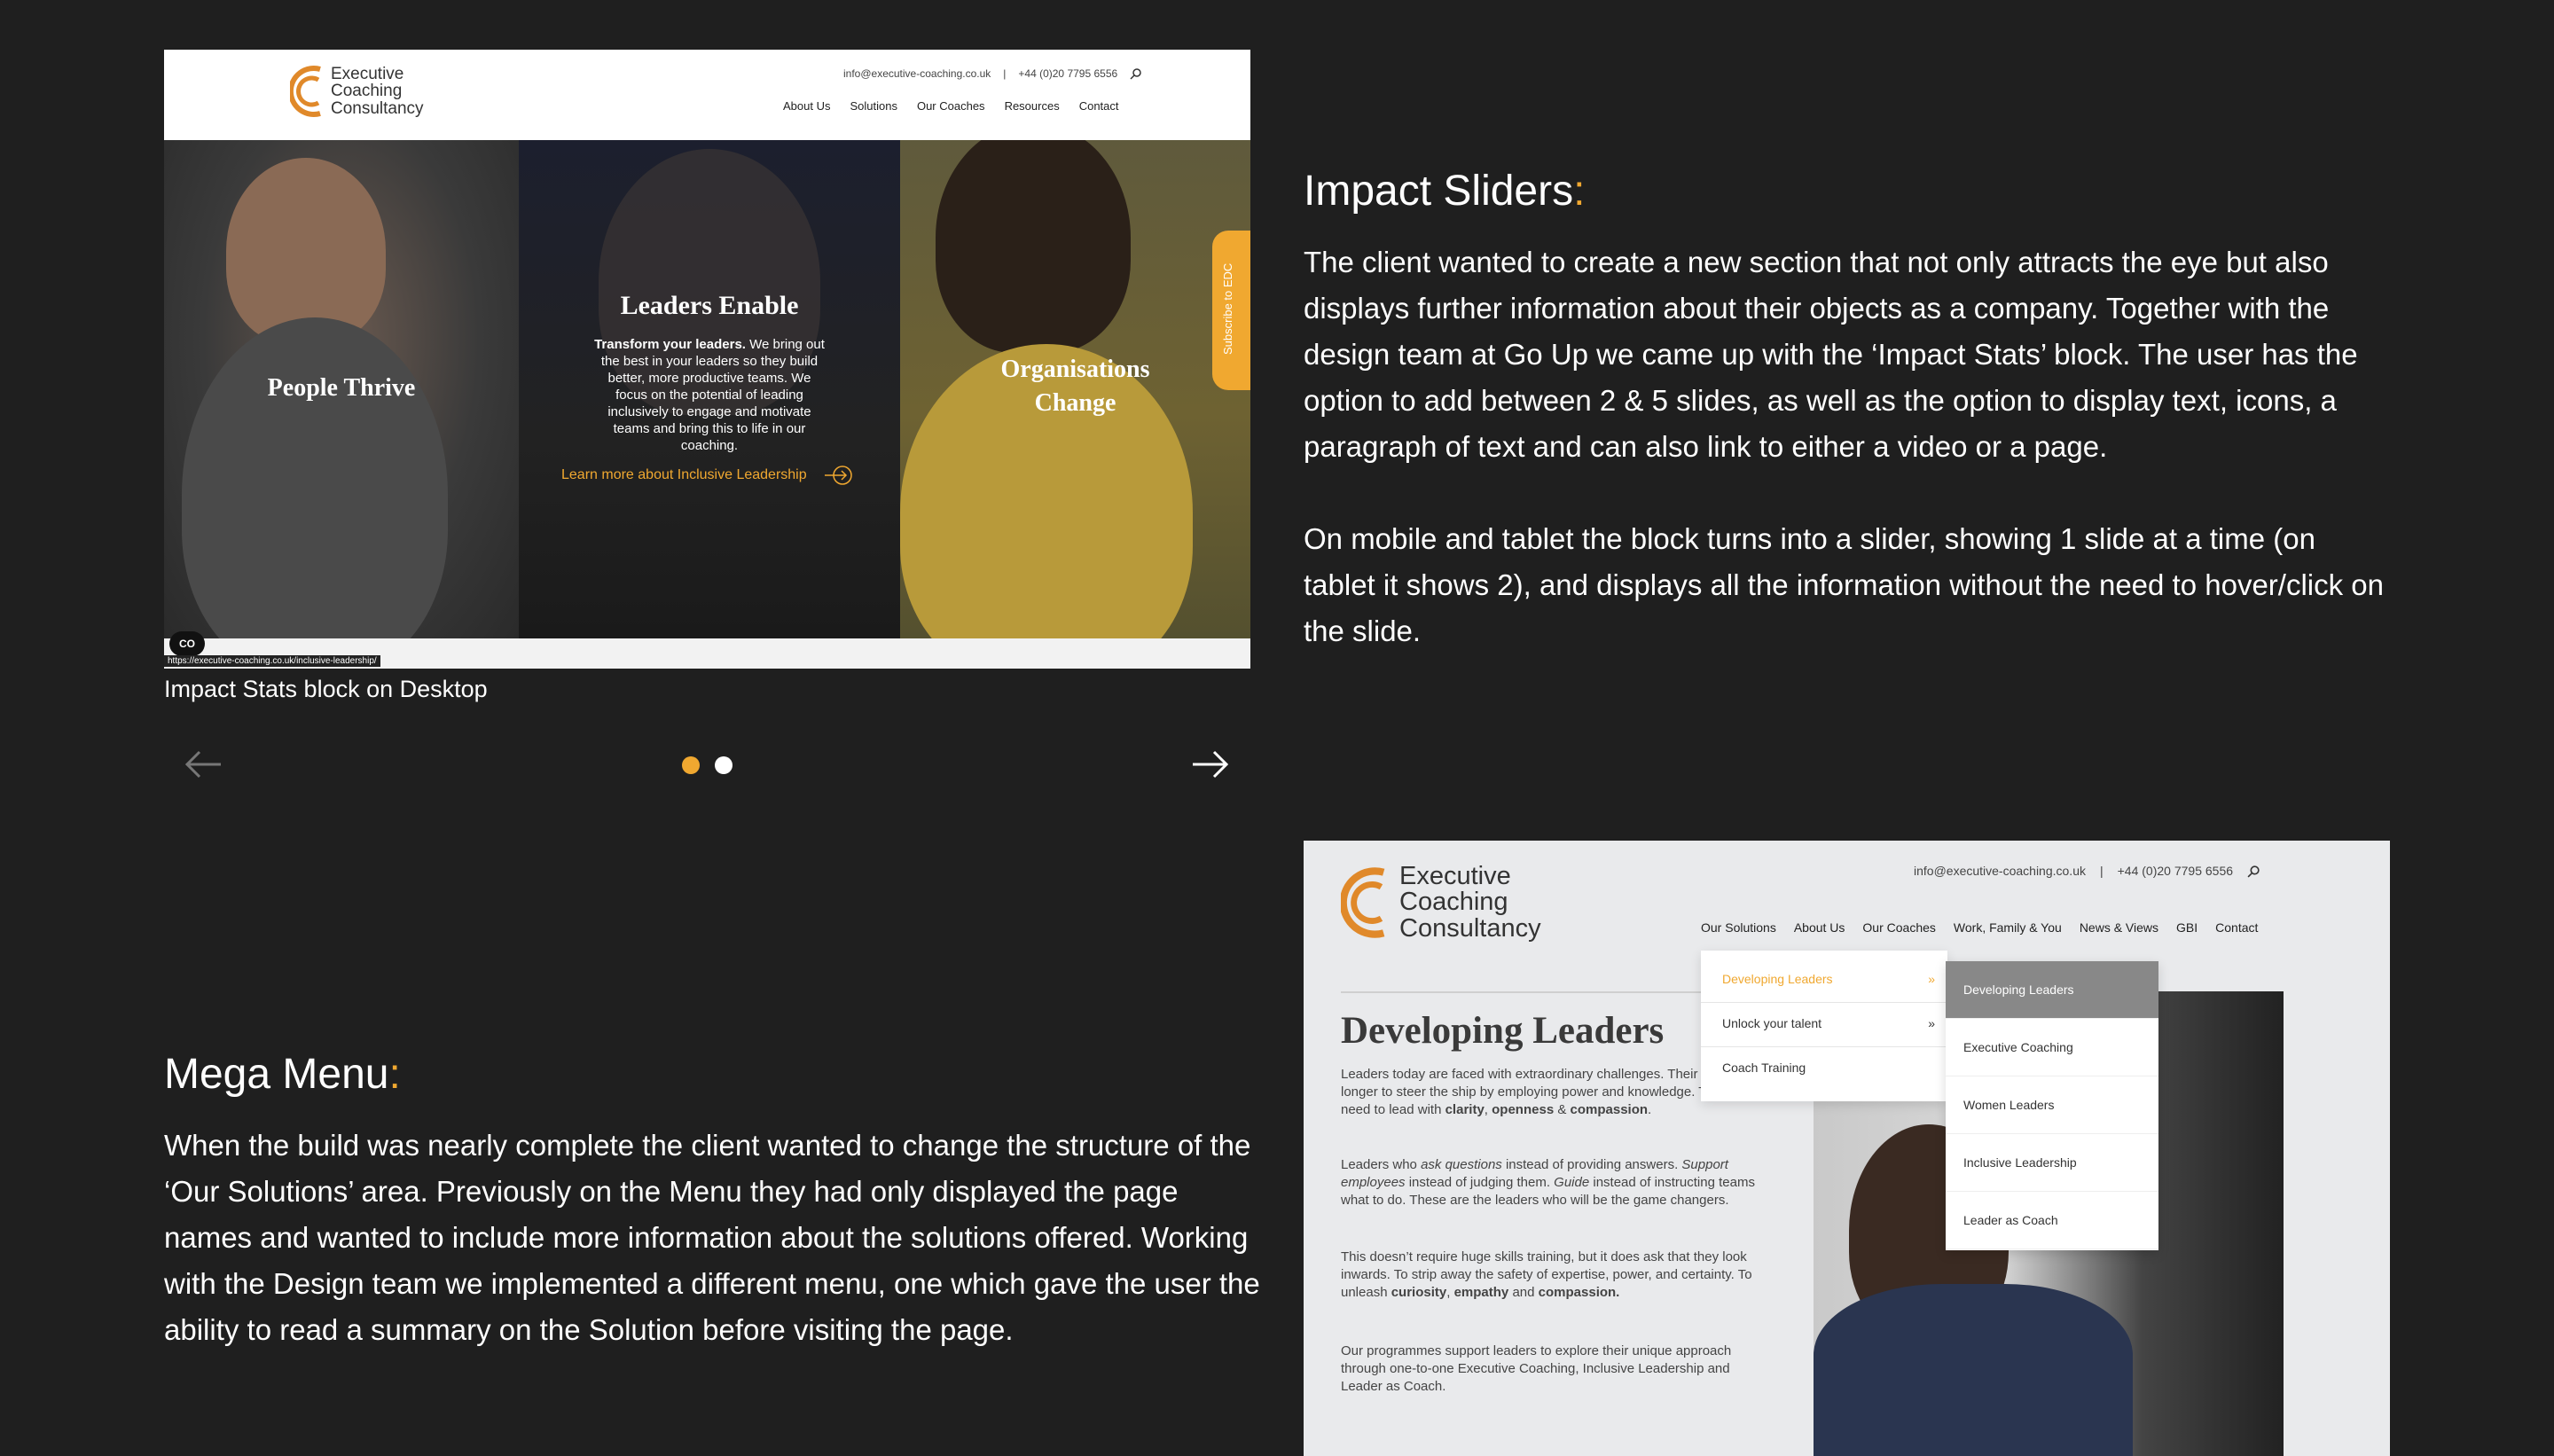 The image size is (2554, 1456). I want to click on nav-work-family: Work, Family & You, so click(2008, 927).